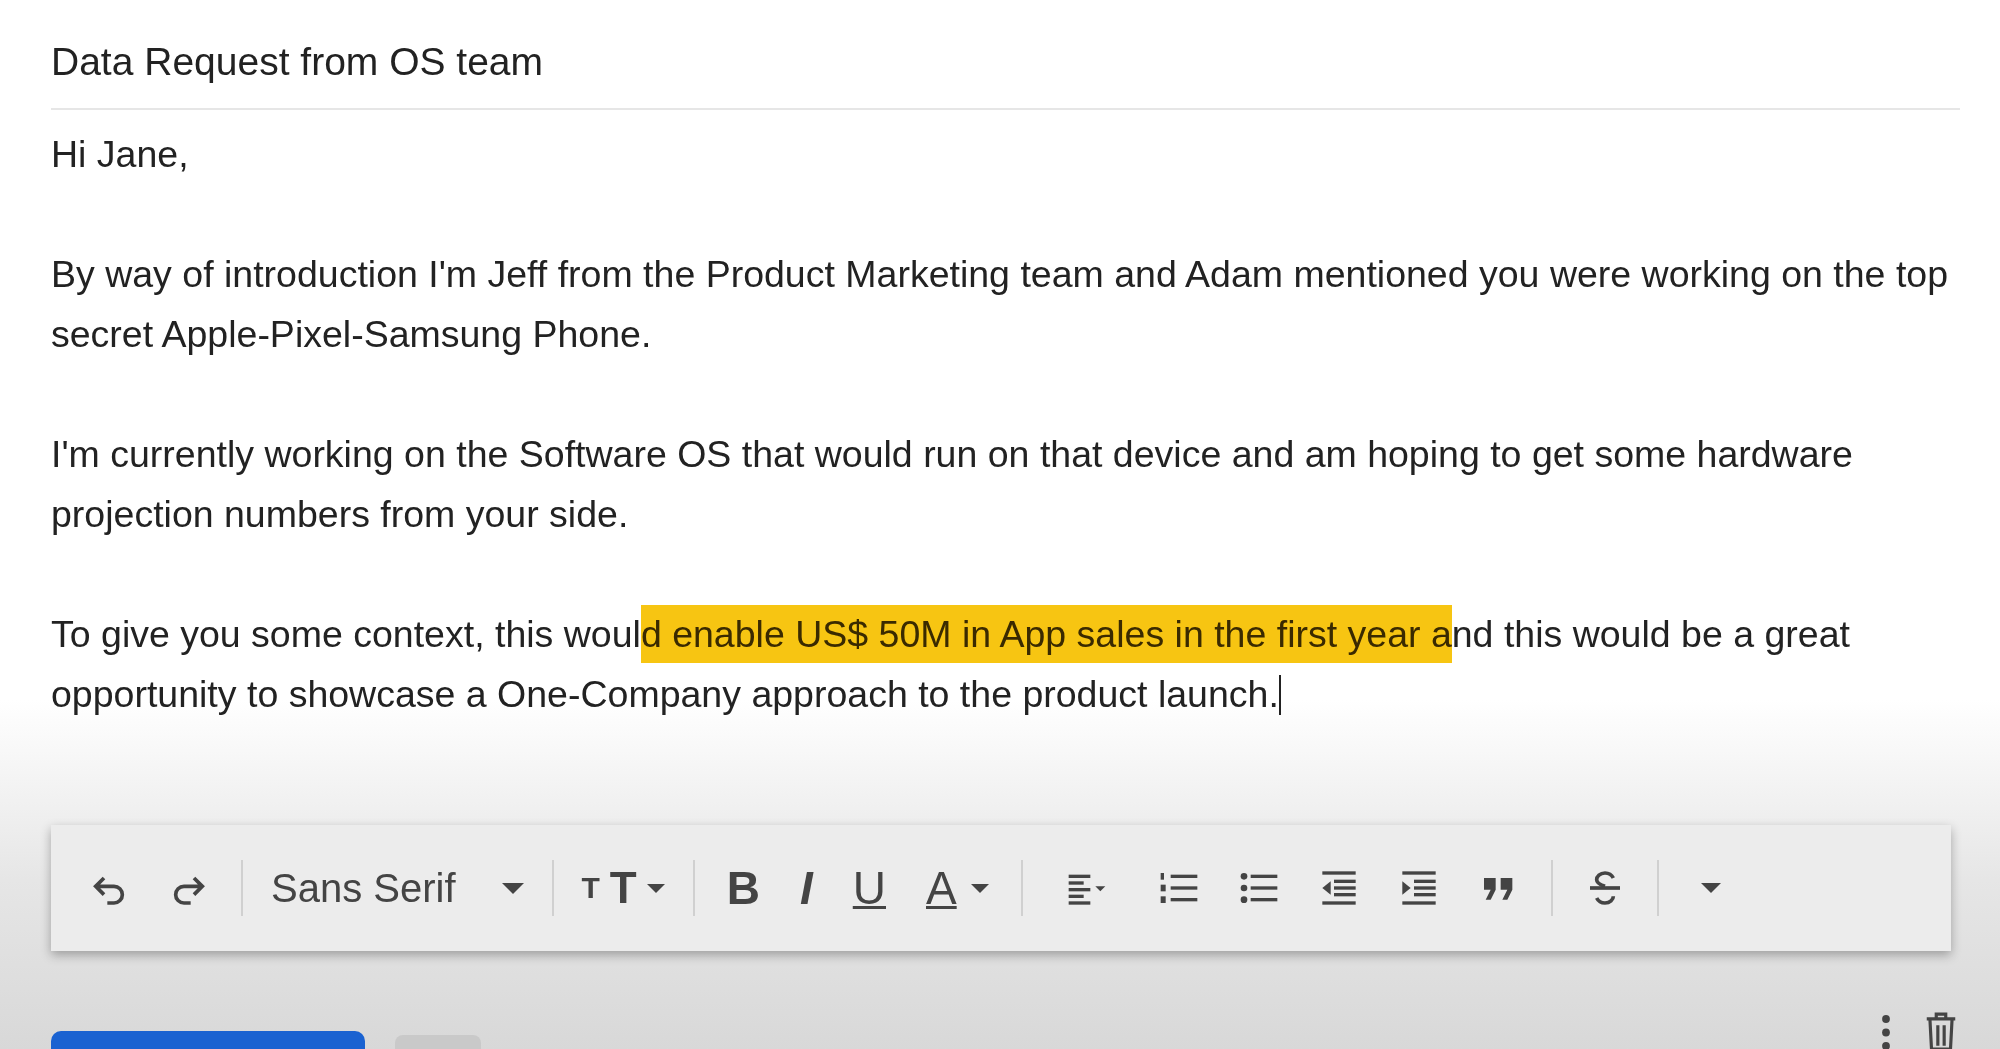 The height and width of the screenshot is (1049, 2000). I want to click on paragraph: Hi Jane,, so click(120, 154).